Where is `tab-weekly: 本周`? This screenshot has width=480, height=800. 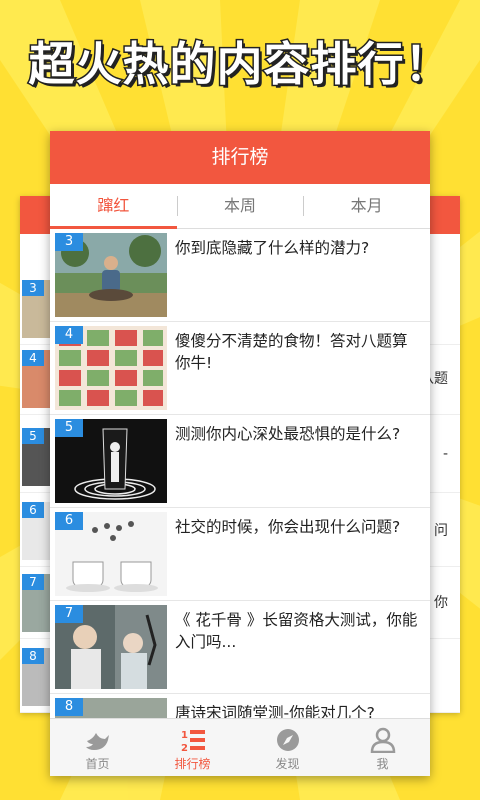
tab-weekly: 本周 is located at coordinates (240, 206).